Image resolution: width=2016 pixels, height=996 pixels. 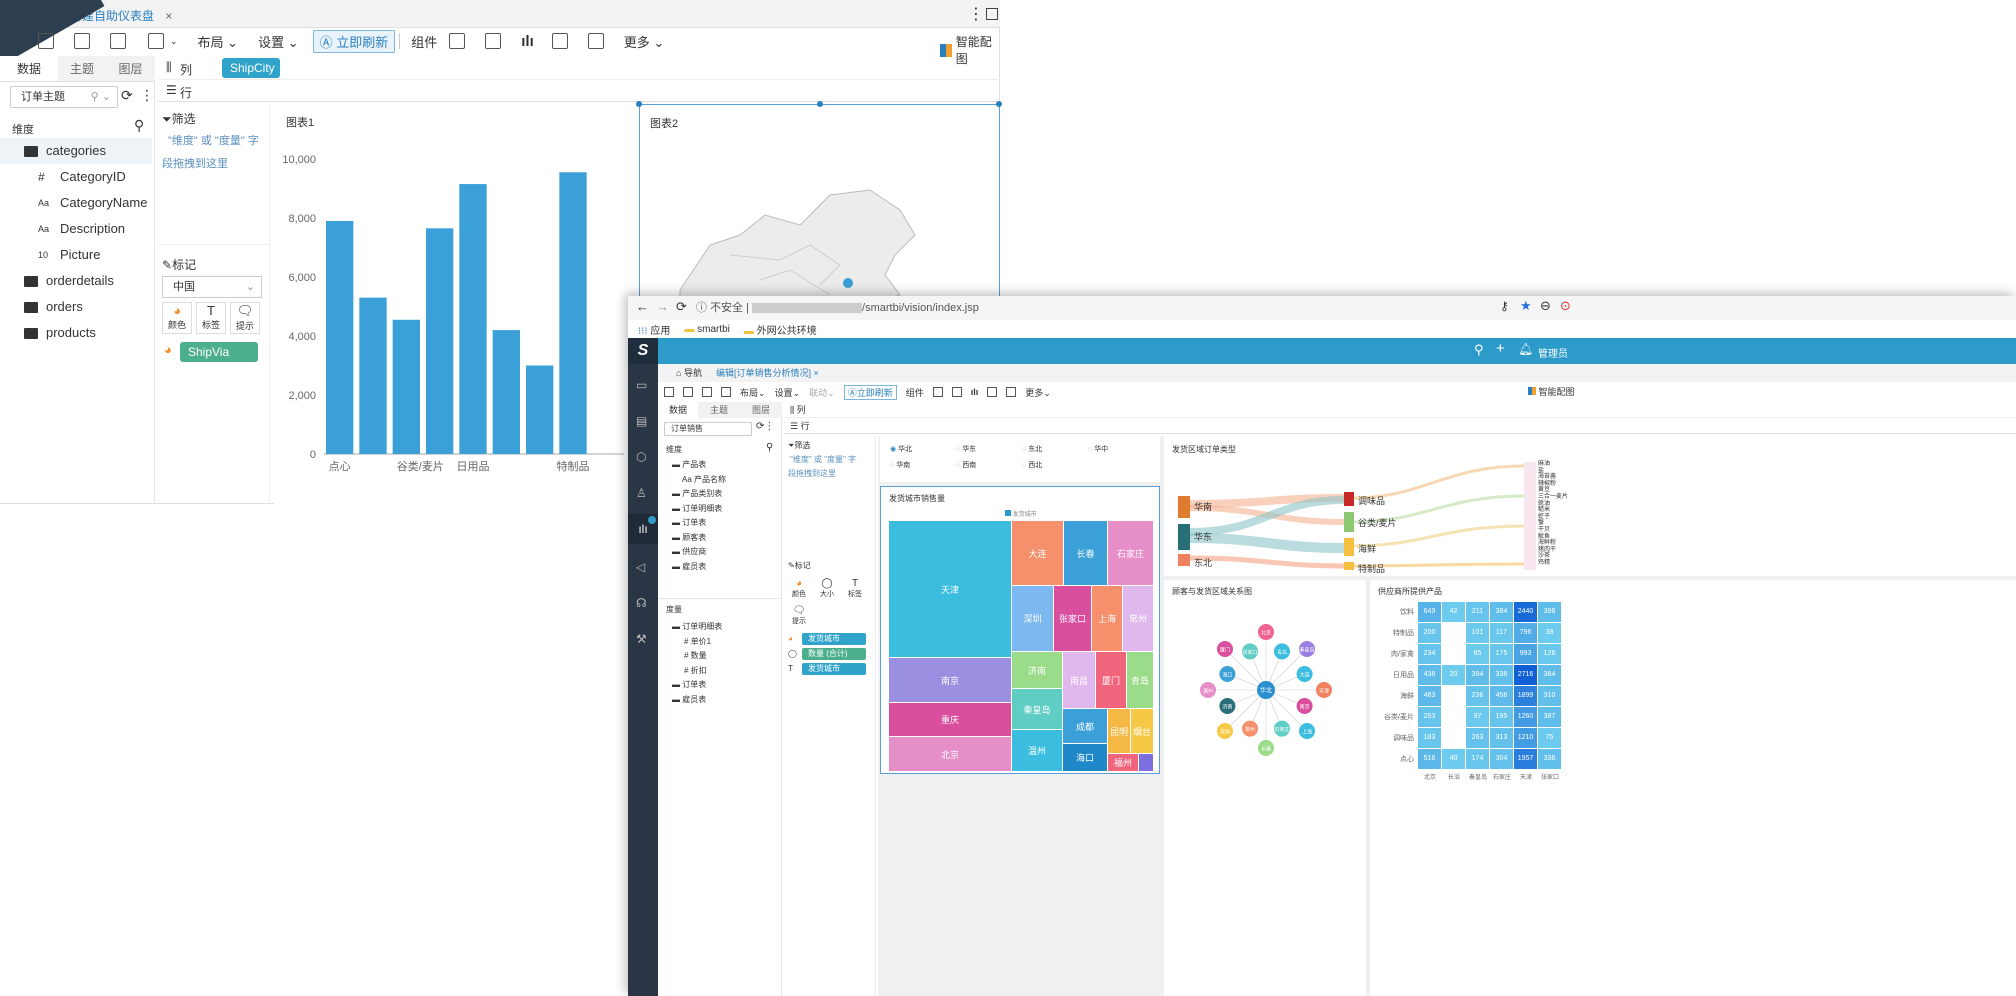 What do you see at coordinates (1501, 654) in the screenshot?
I see `heatmap-cell: 175` at bounding box center [1501, 654].